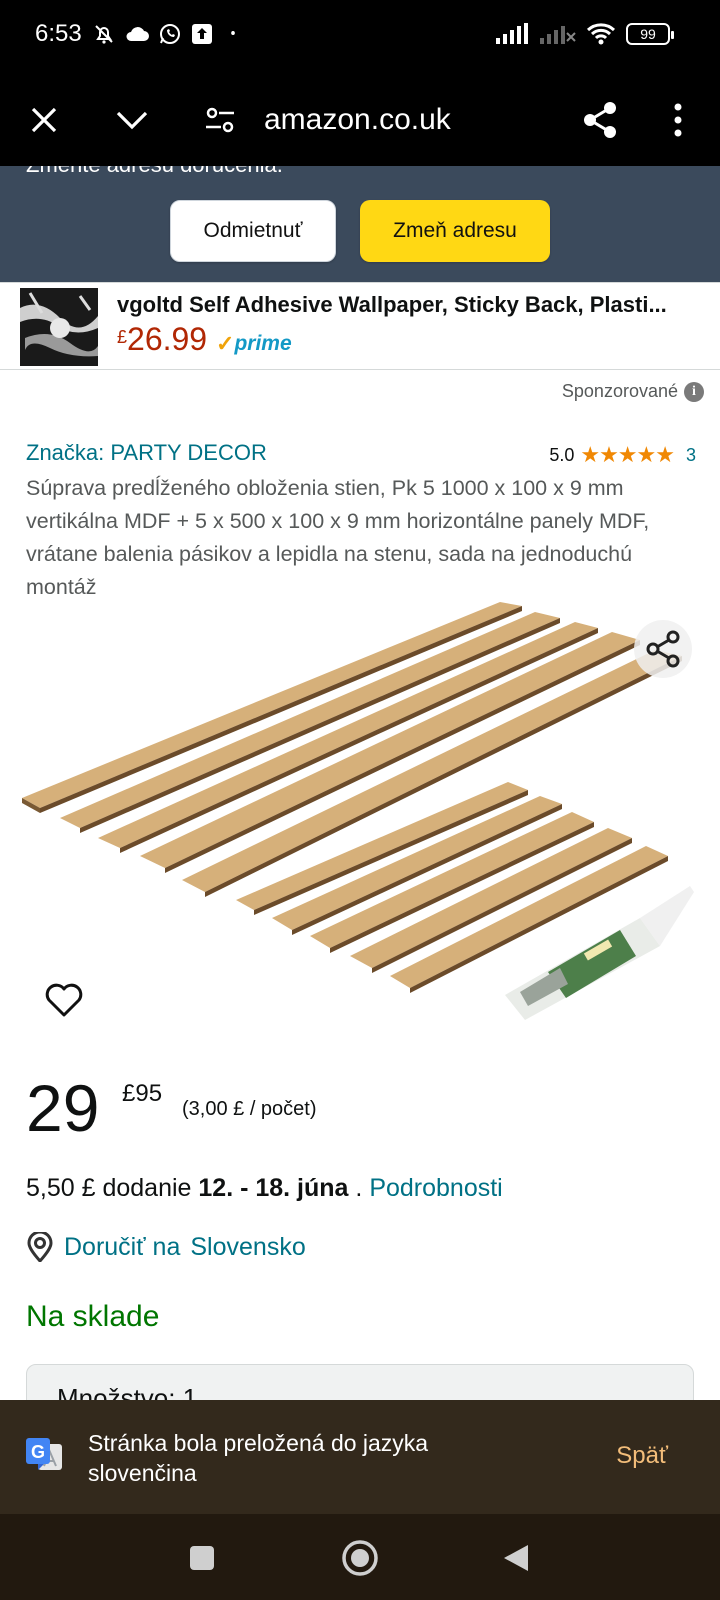 This screenshot has height=1600, width=720. I want to click on sponsored-text: Sponzorované, so click(619, 391).